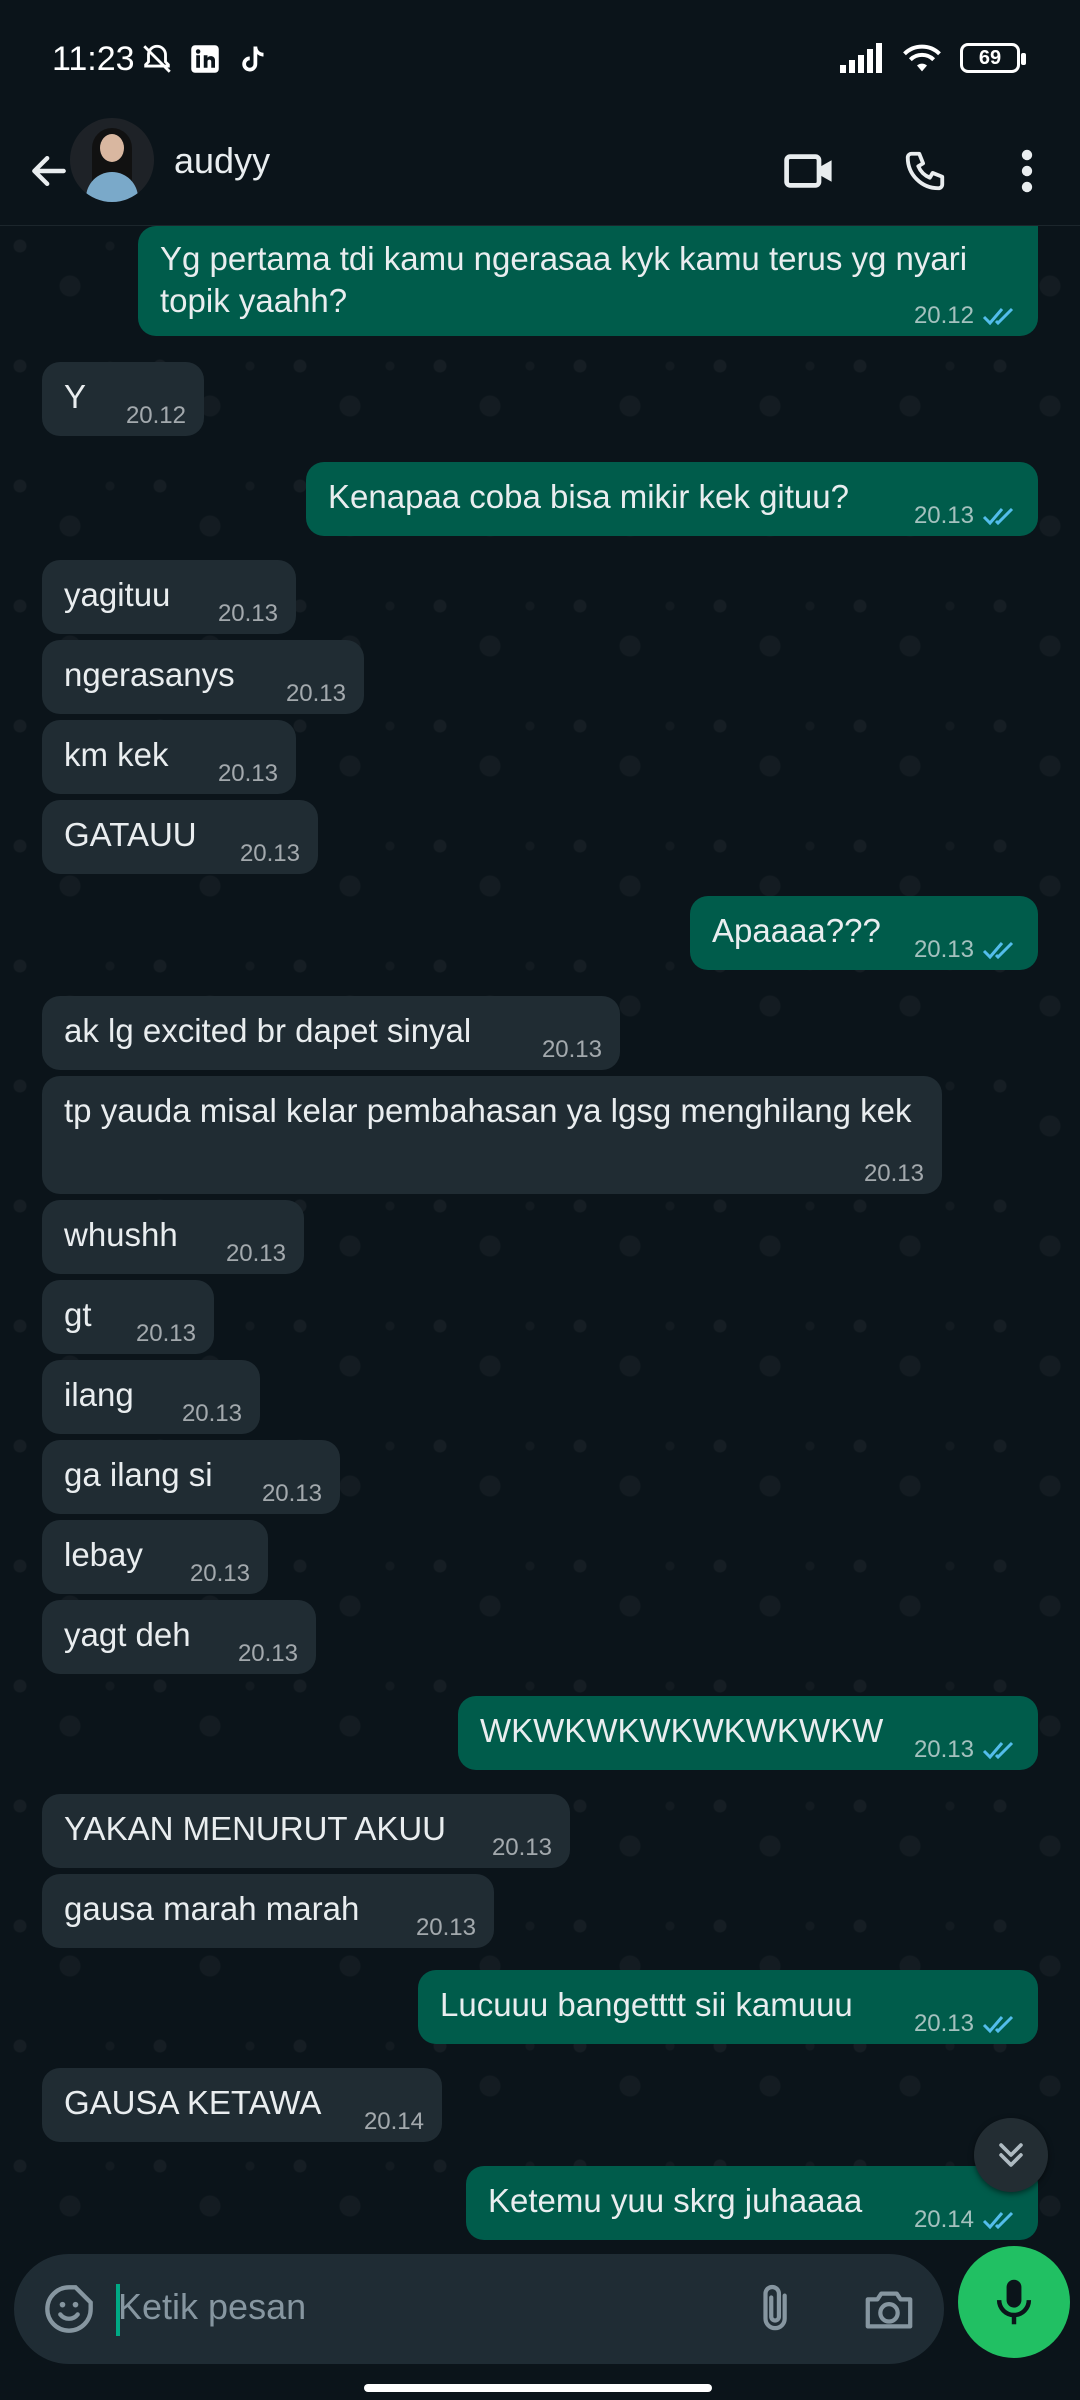 Image resolution: width=1080 pixels, height=2400 pixels. Describe the element at coordinates (748, 1733) in the screenshot. I see `message-outgoing: WKWKWKWKWKWKWKW 20.13` at that location.